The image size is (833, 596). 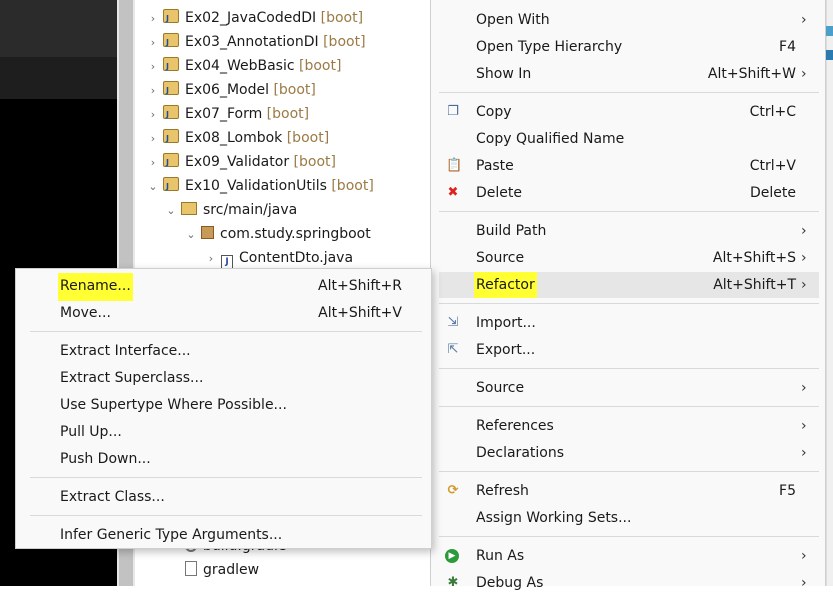 What do you see at coordinates (256, 42) in the screenshot?
I see `tree-item-project: › Ex03_AnnotationDI [boot]` at bounding box center [256, 42].